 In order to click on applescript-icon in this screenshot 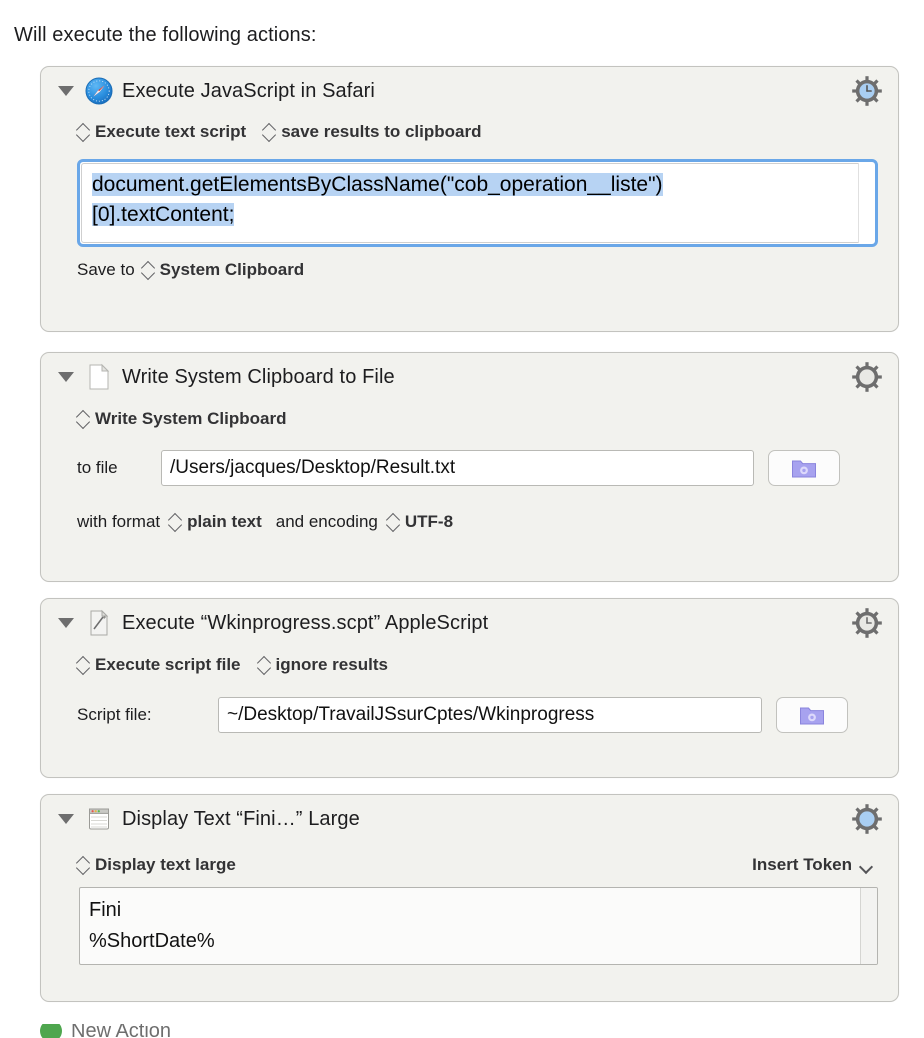, I will do `click(99, 623)`.